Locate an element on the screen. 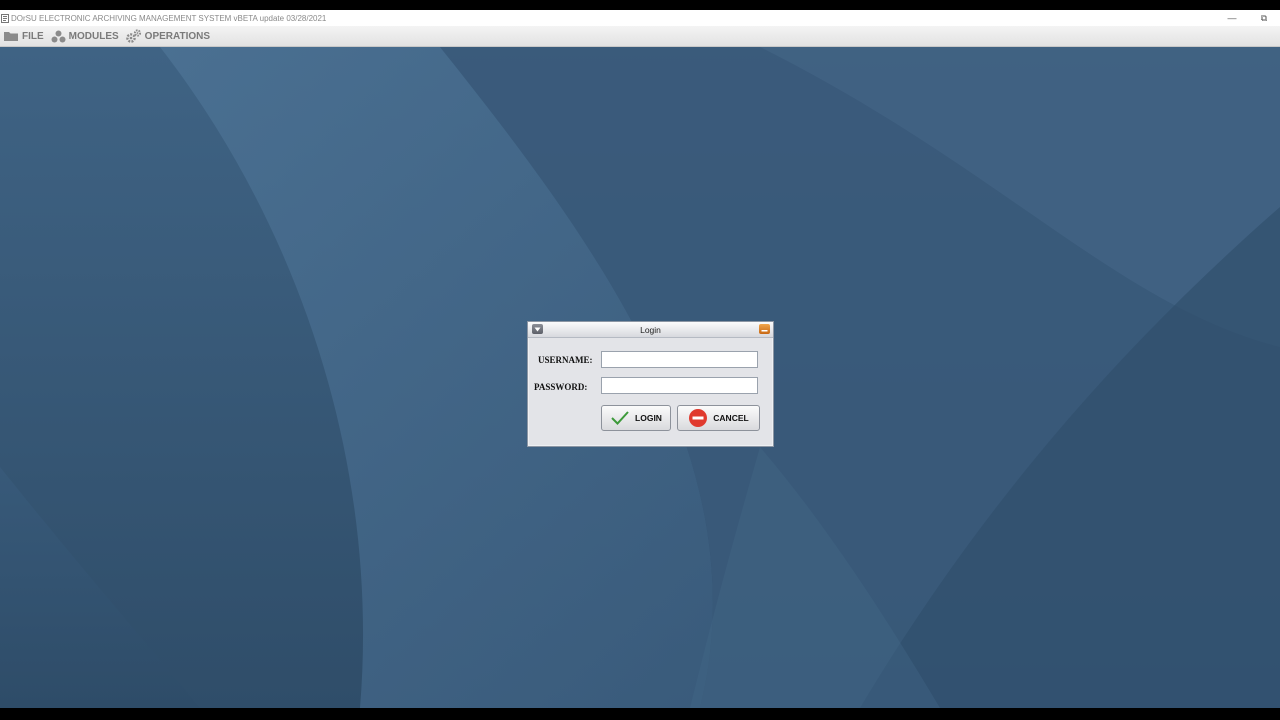 The height and width of the screenshot is (720, 1280). minimize-icon is located at coordinates (764, 330).